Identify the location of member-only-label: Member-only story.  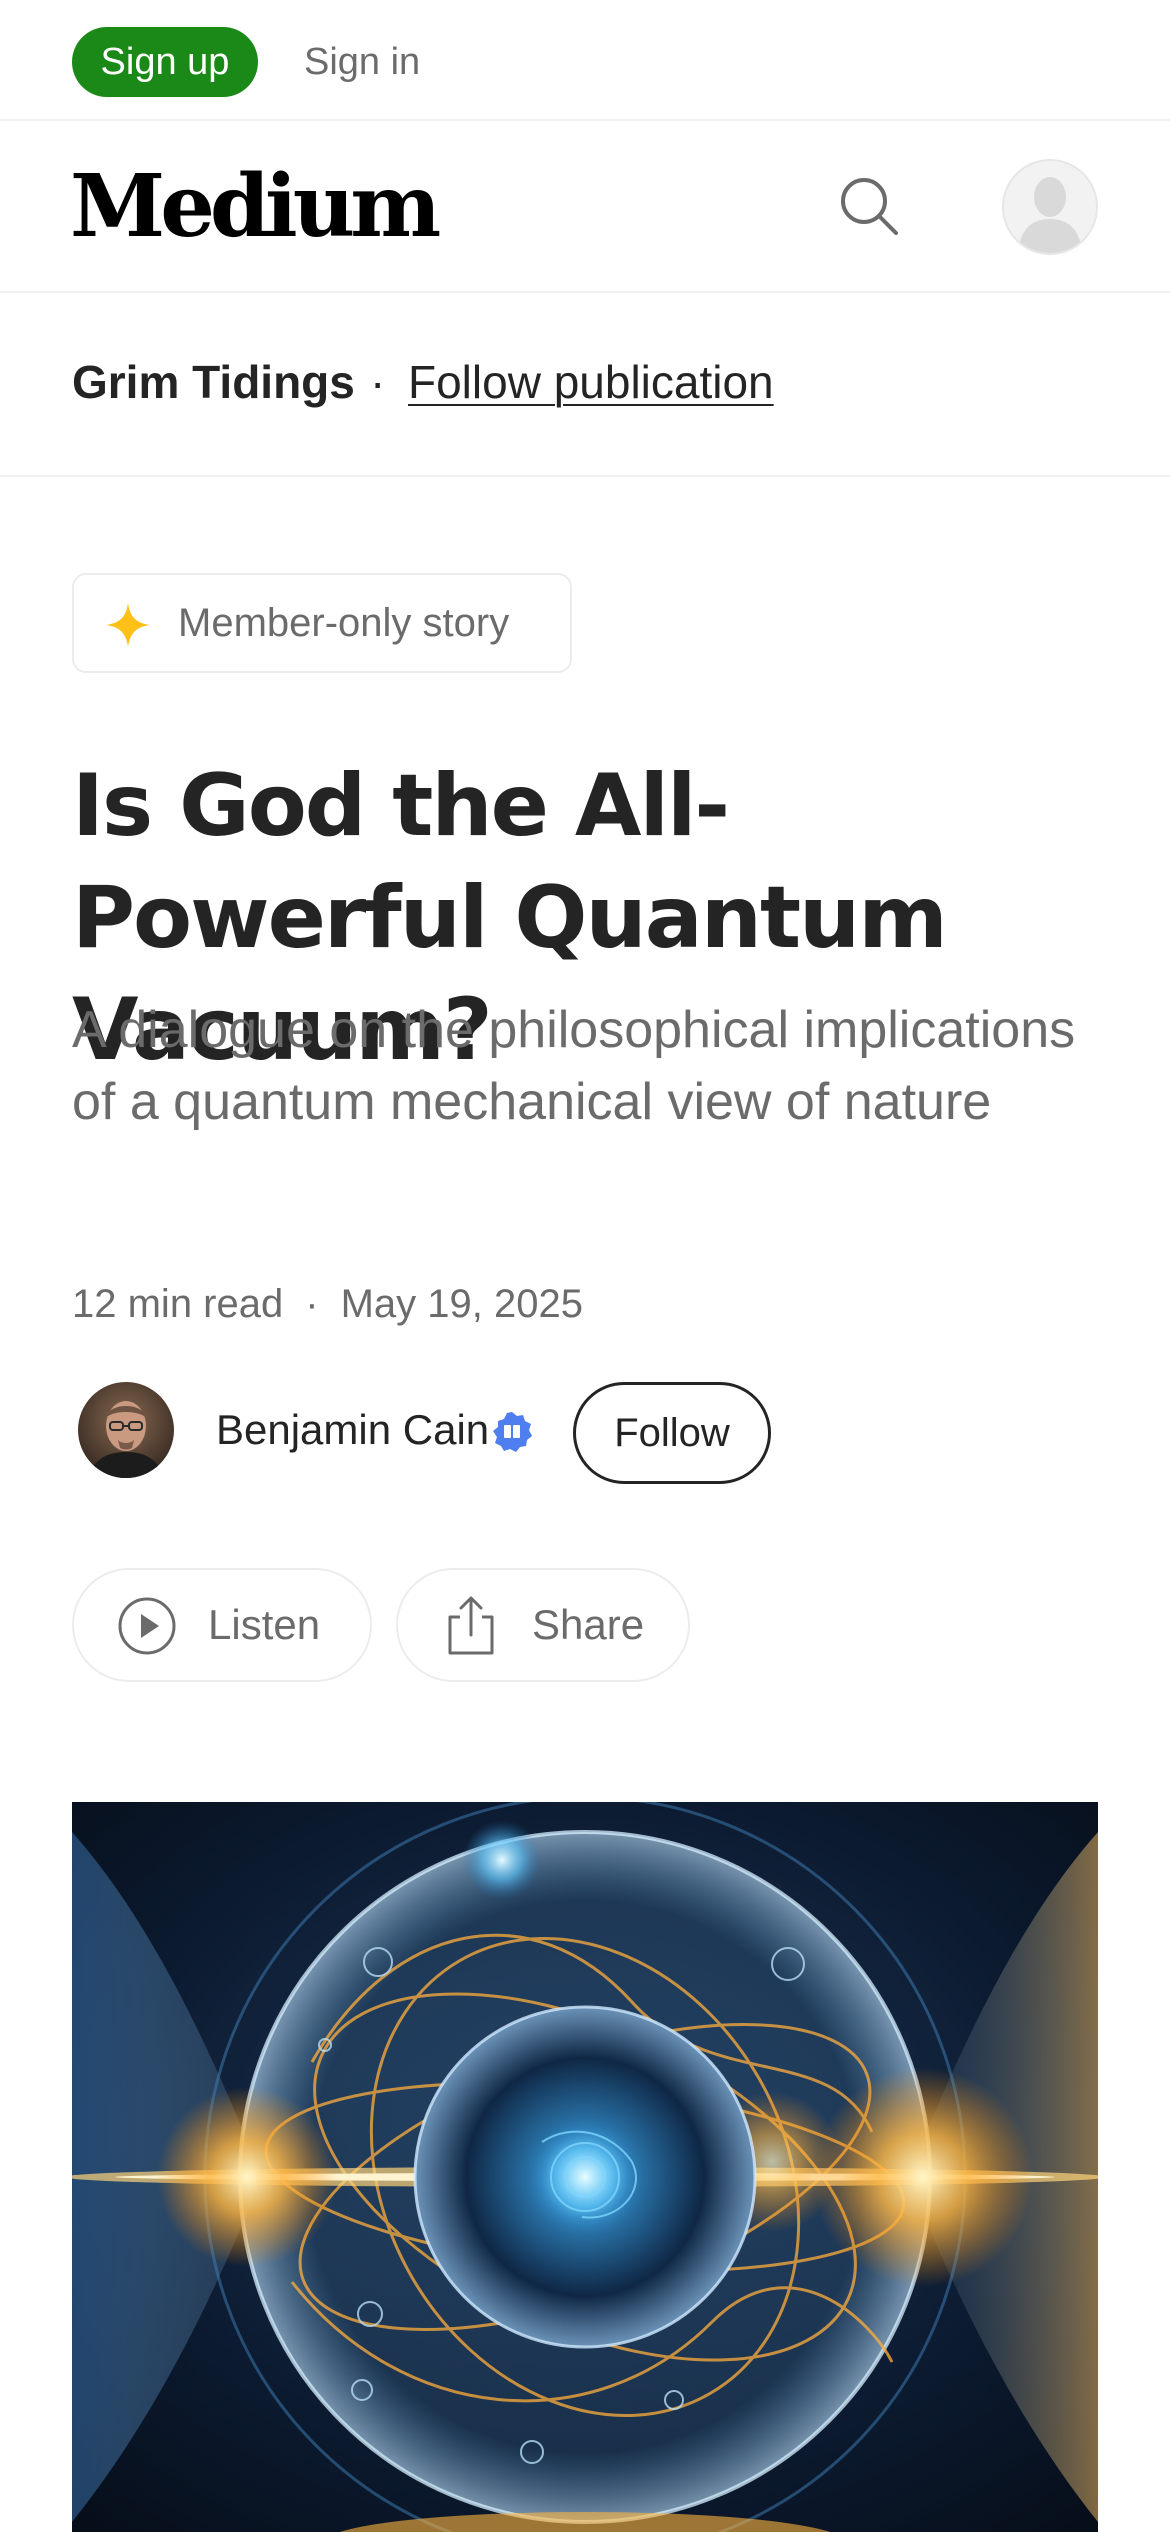
(344, 623).